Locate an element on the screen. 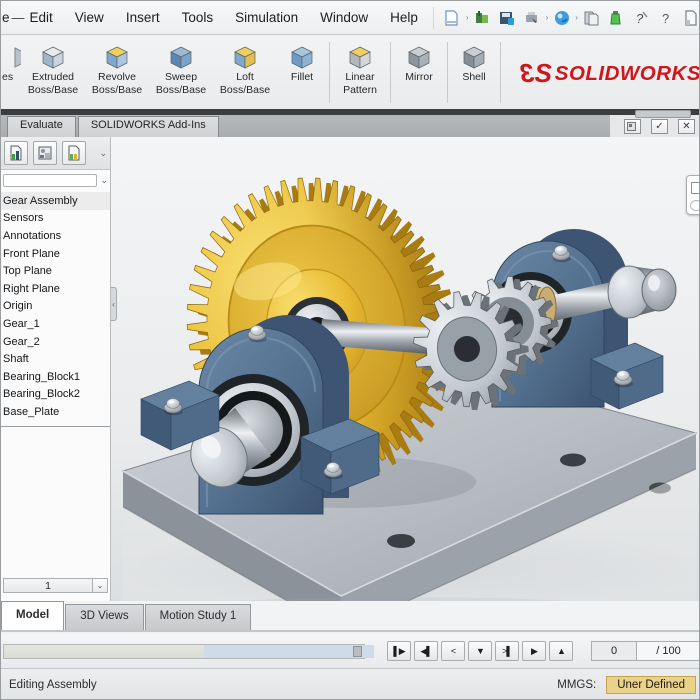  ribbon-button-loft-boss-base: Loft Boss/Base is located at coordinates (245, 72).